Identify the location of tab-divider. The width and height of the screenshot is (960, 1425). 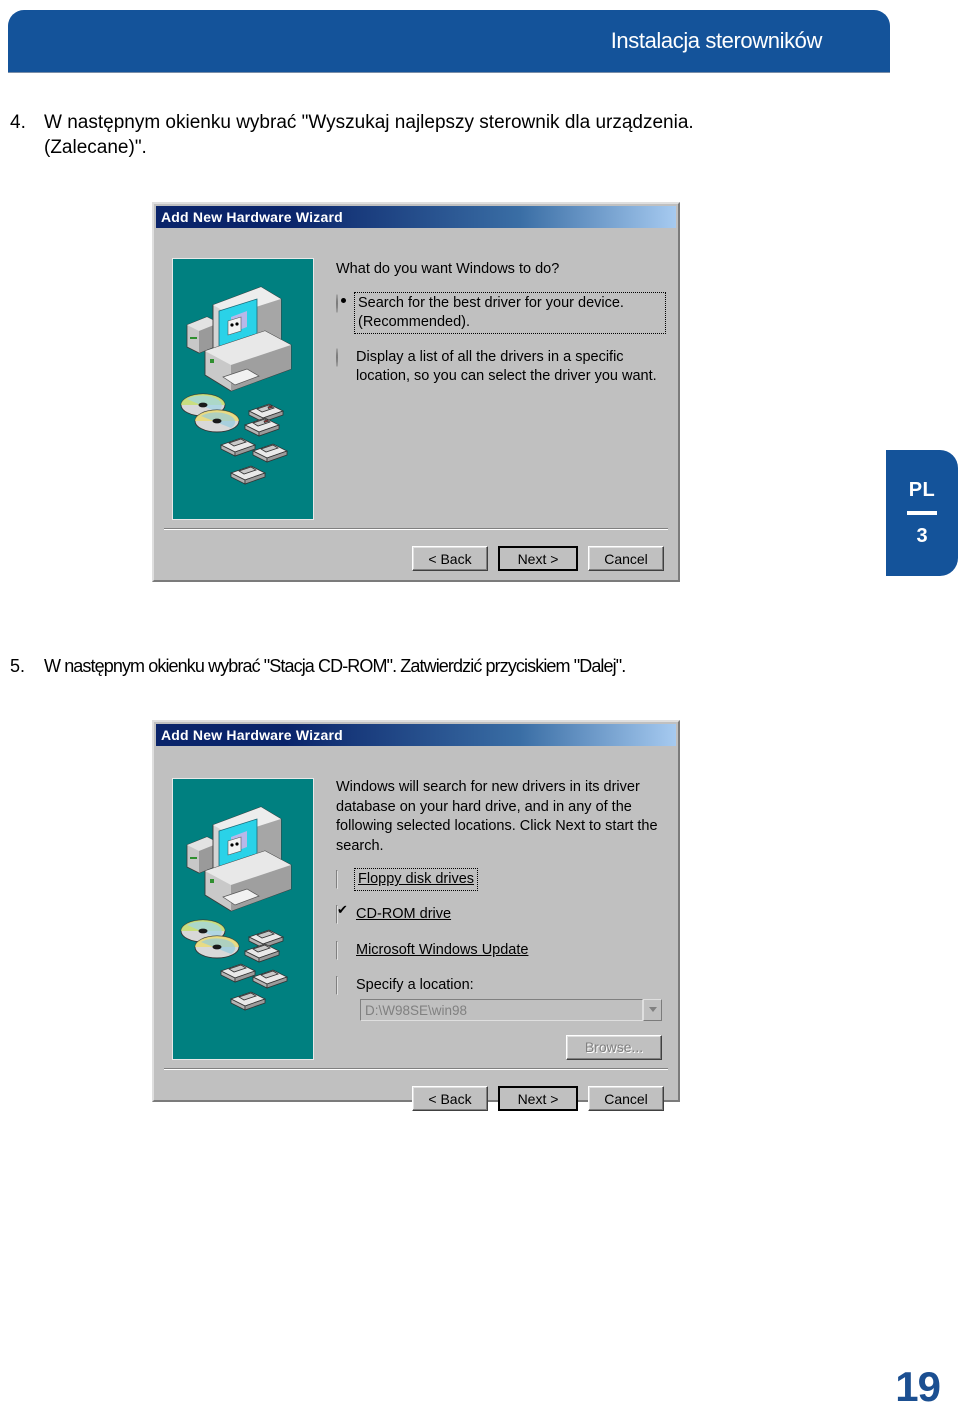
(922, 512).